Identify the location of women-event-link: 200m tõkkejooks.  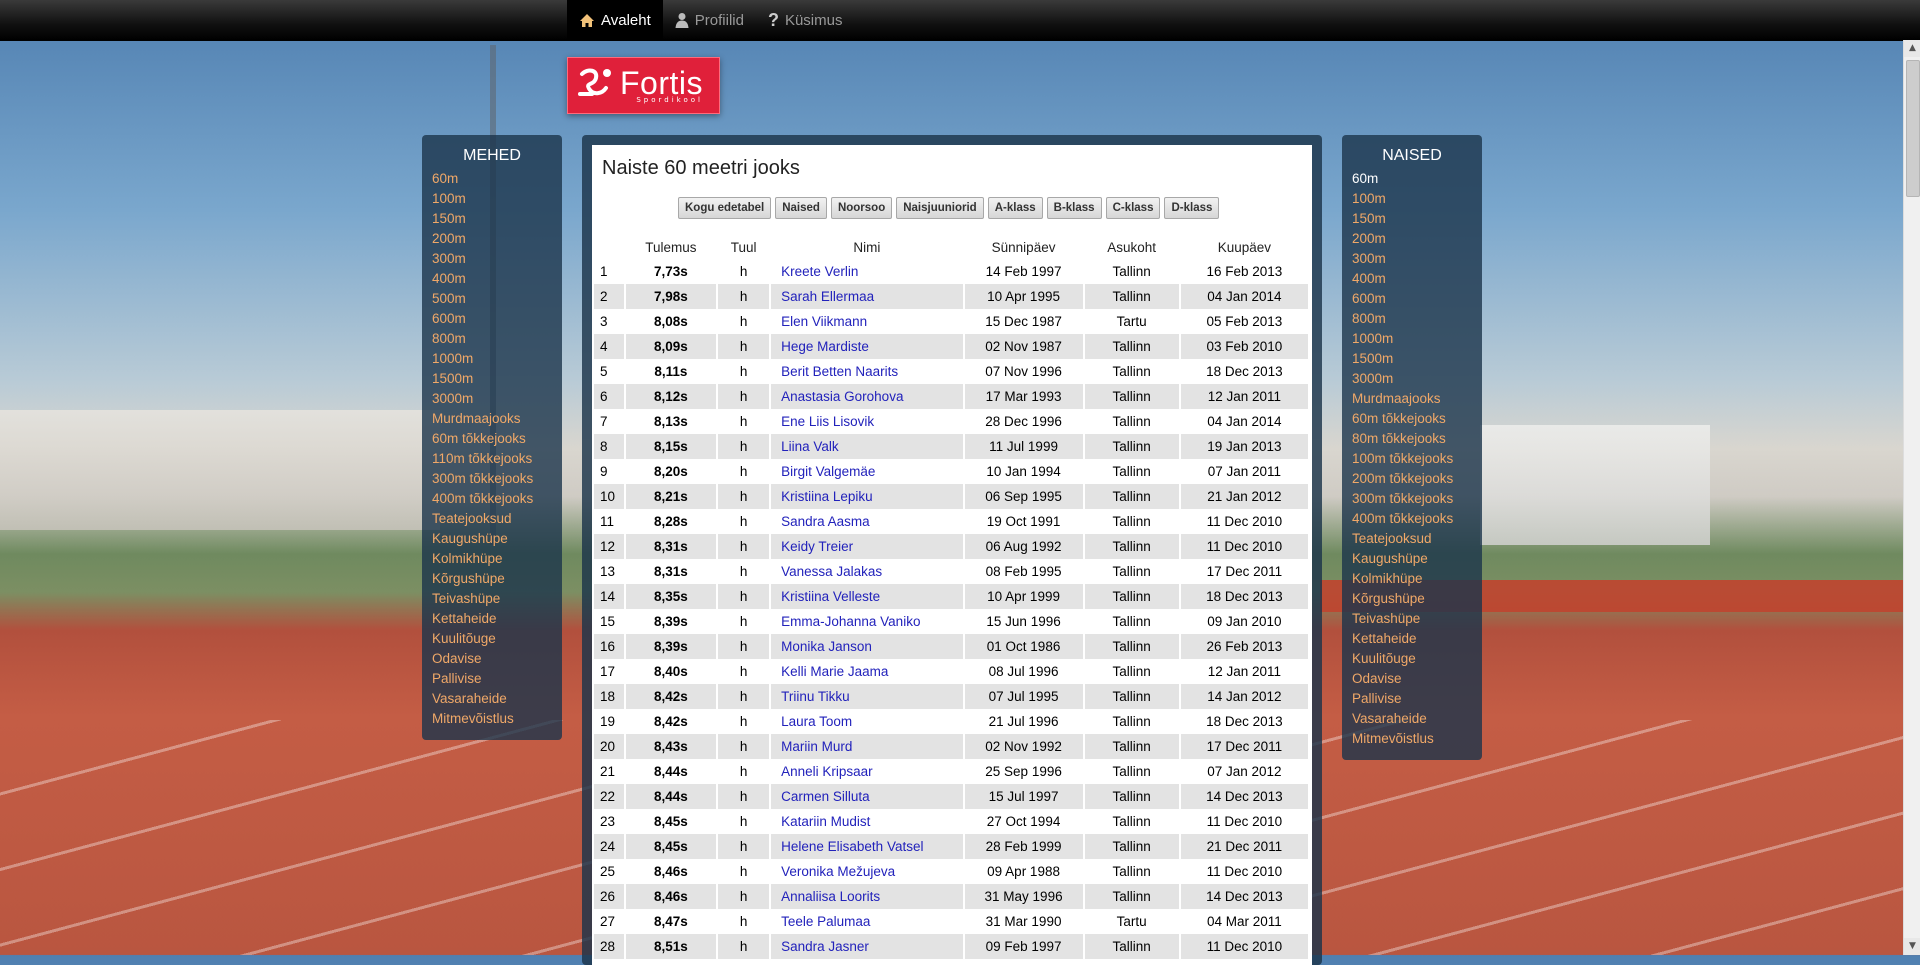
(1417, 479).